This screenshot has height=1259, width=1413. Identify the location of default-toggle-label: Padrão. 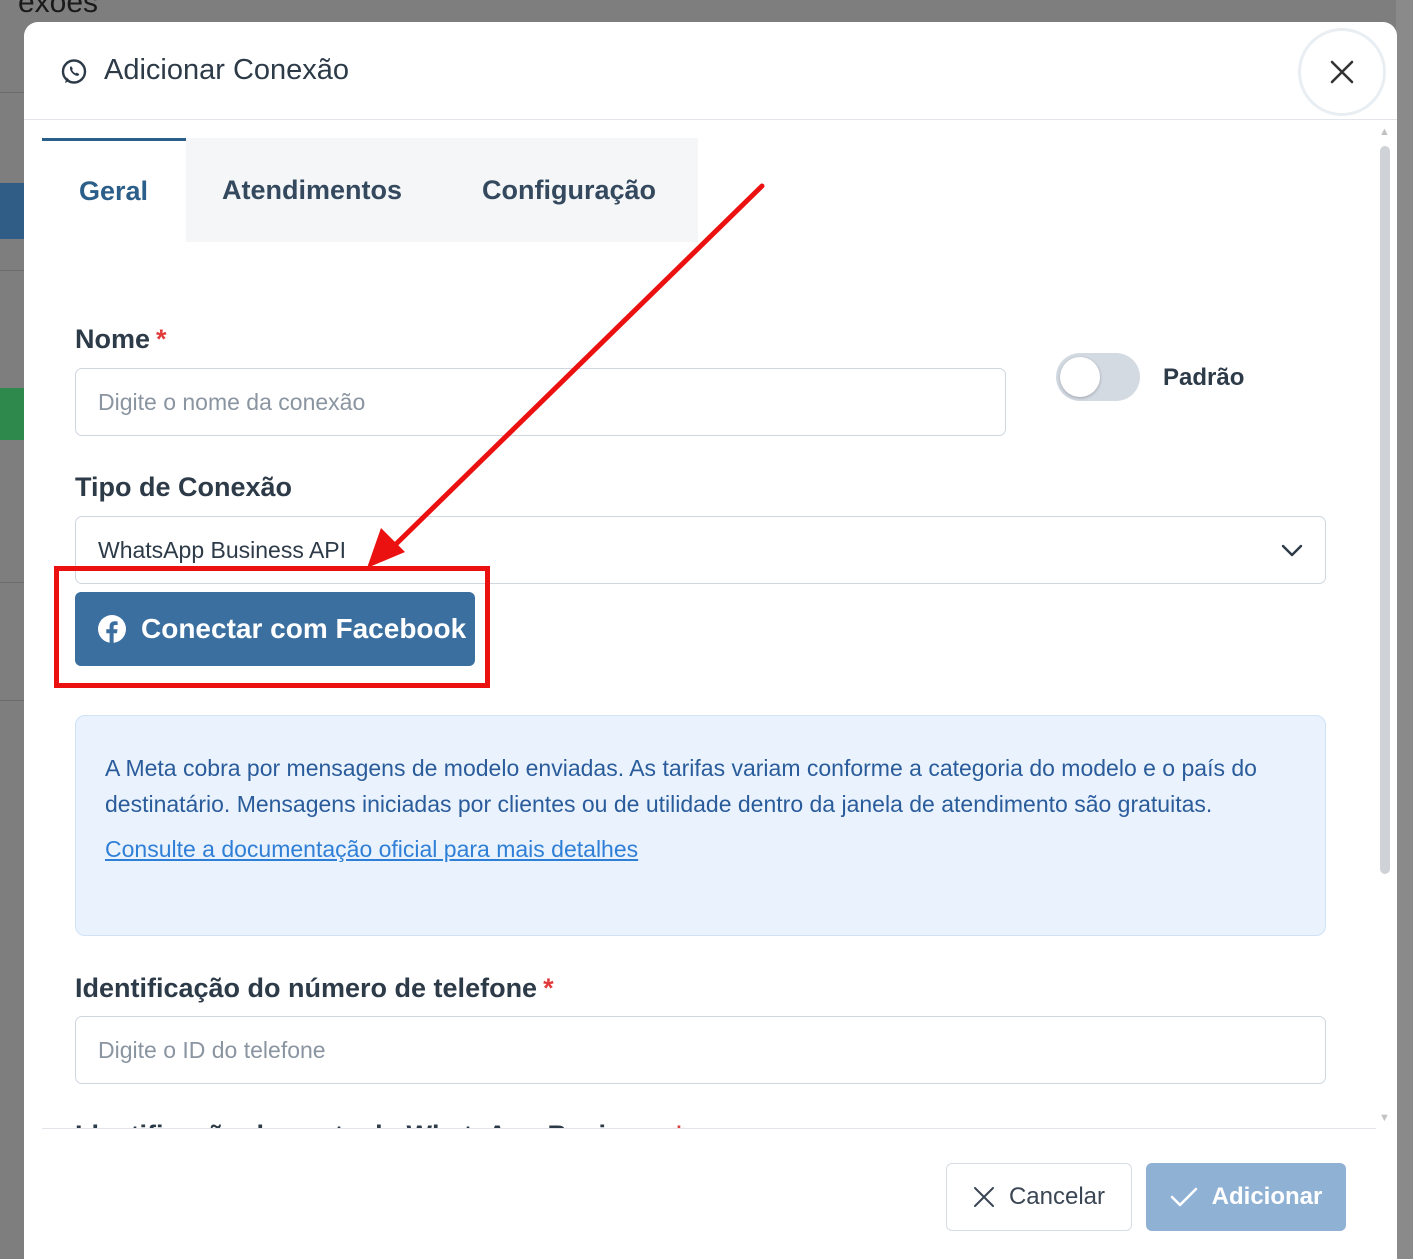
(1204, 377).